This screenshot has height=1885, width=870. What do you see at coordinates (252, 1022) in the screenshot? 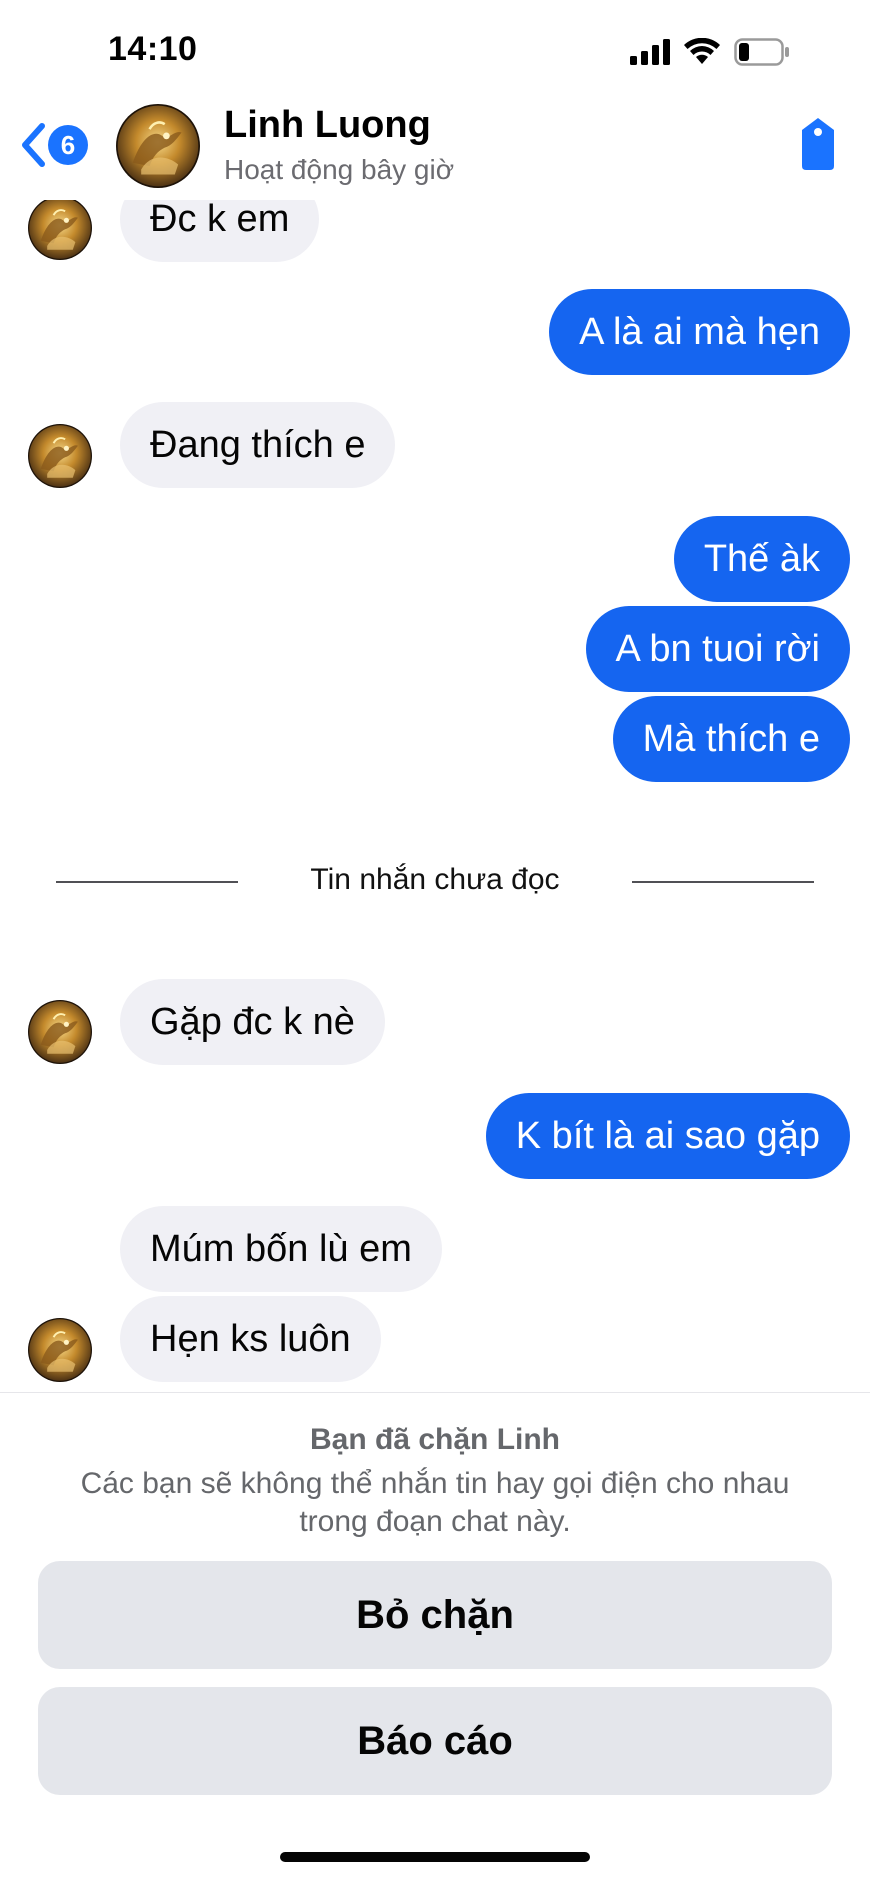
I see `message-incoming: Gặp đc k nè` at bounding box center [252, 1022].